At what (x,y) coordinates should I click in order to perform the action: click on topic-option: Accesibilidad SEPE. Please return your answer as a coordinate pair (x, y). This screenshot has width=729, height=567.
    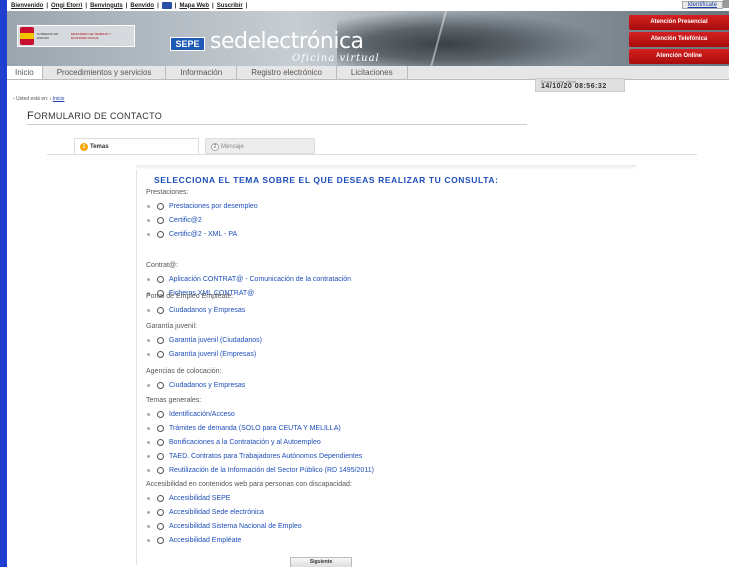
    Looking at the image, I should click on (249, 498).